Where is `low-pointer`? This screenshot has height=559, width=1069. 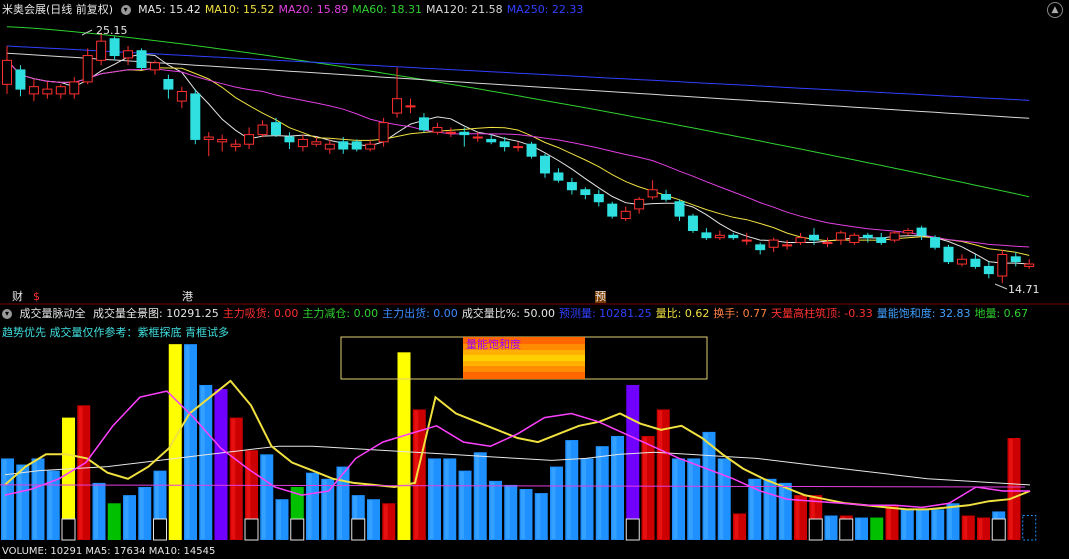 low-pointer is located at coordinates (1001, 286).